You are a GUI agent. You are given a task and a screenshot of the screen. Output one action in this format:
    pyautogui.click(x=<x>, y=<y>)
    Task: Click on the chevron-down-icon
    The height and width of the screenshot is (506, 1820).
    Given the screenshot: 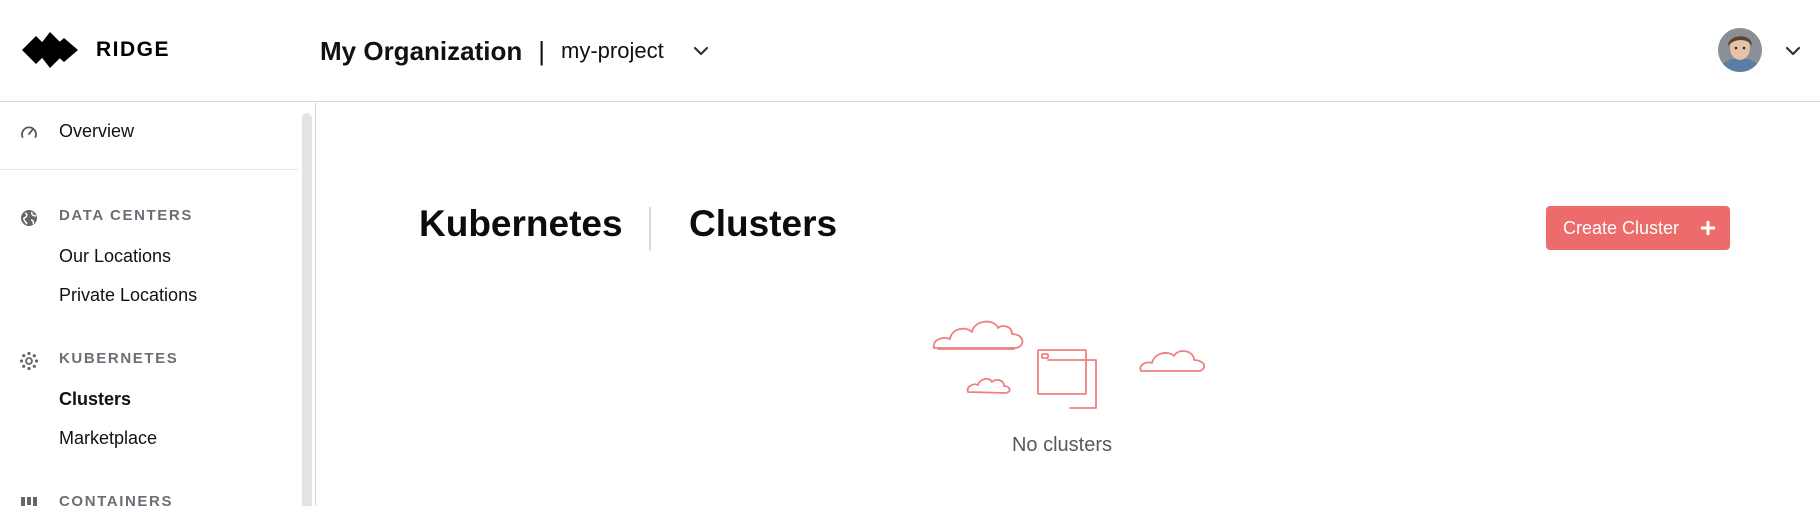 What is the action you would take?
    pyautogui.click(x=701, y=51)
    